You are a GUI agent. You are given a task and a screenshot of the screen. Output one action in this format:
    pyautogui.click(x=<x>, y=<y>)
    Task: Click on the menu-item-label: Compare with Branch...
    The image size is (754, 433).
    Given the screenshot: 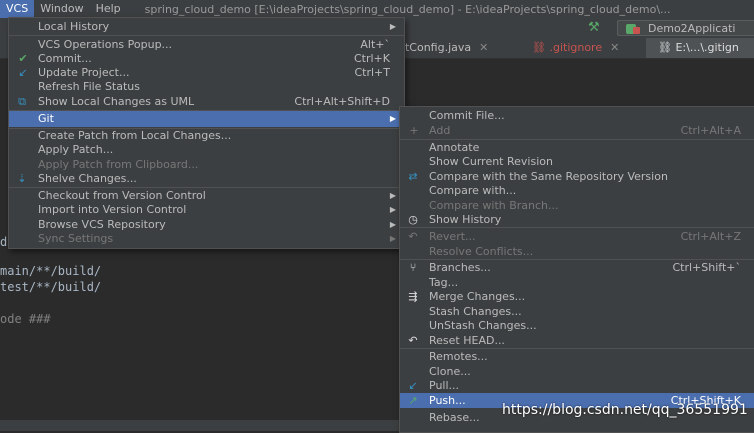 What is the action you would take?
    pyautogui.click(x=494, y=205)
    